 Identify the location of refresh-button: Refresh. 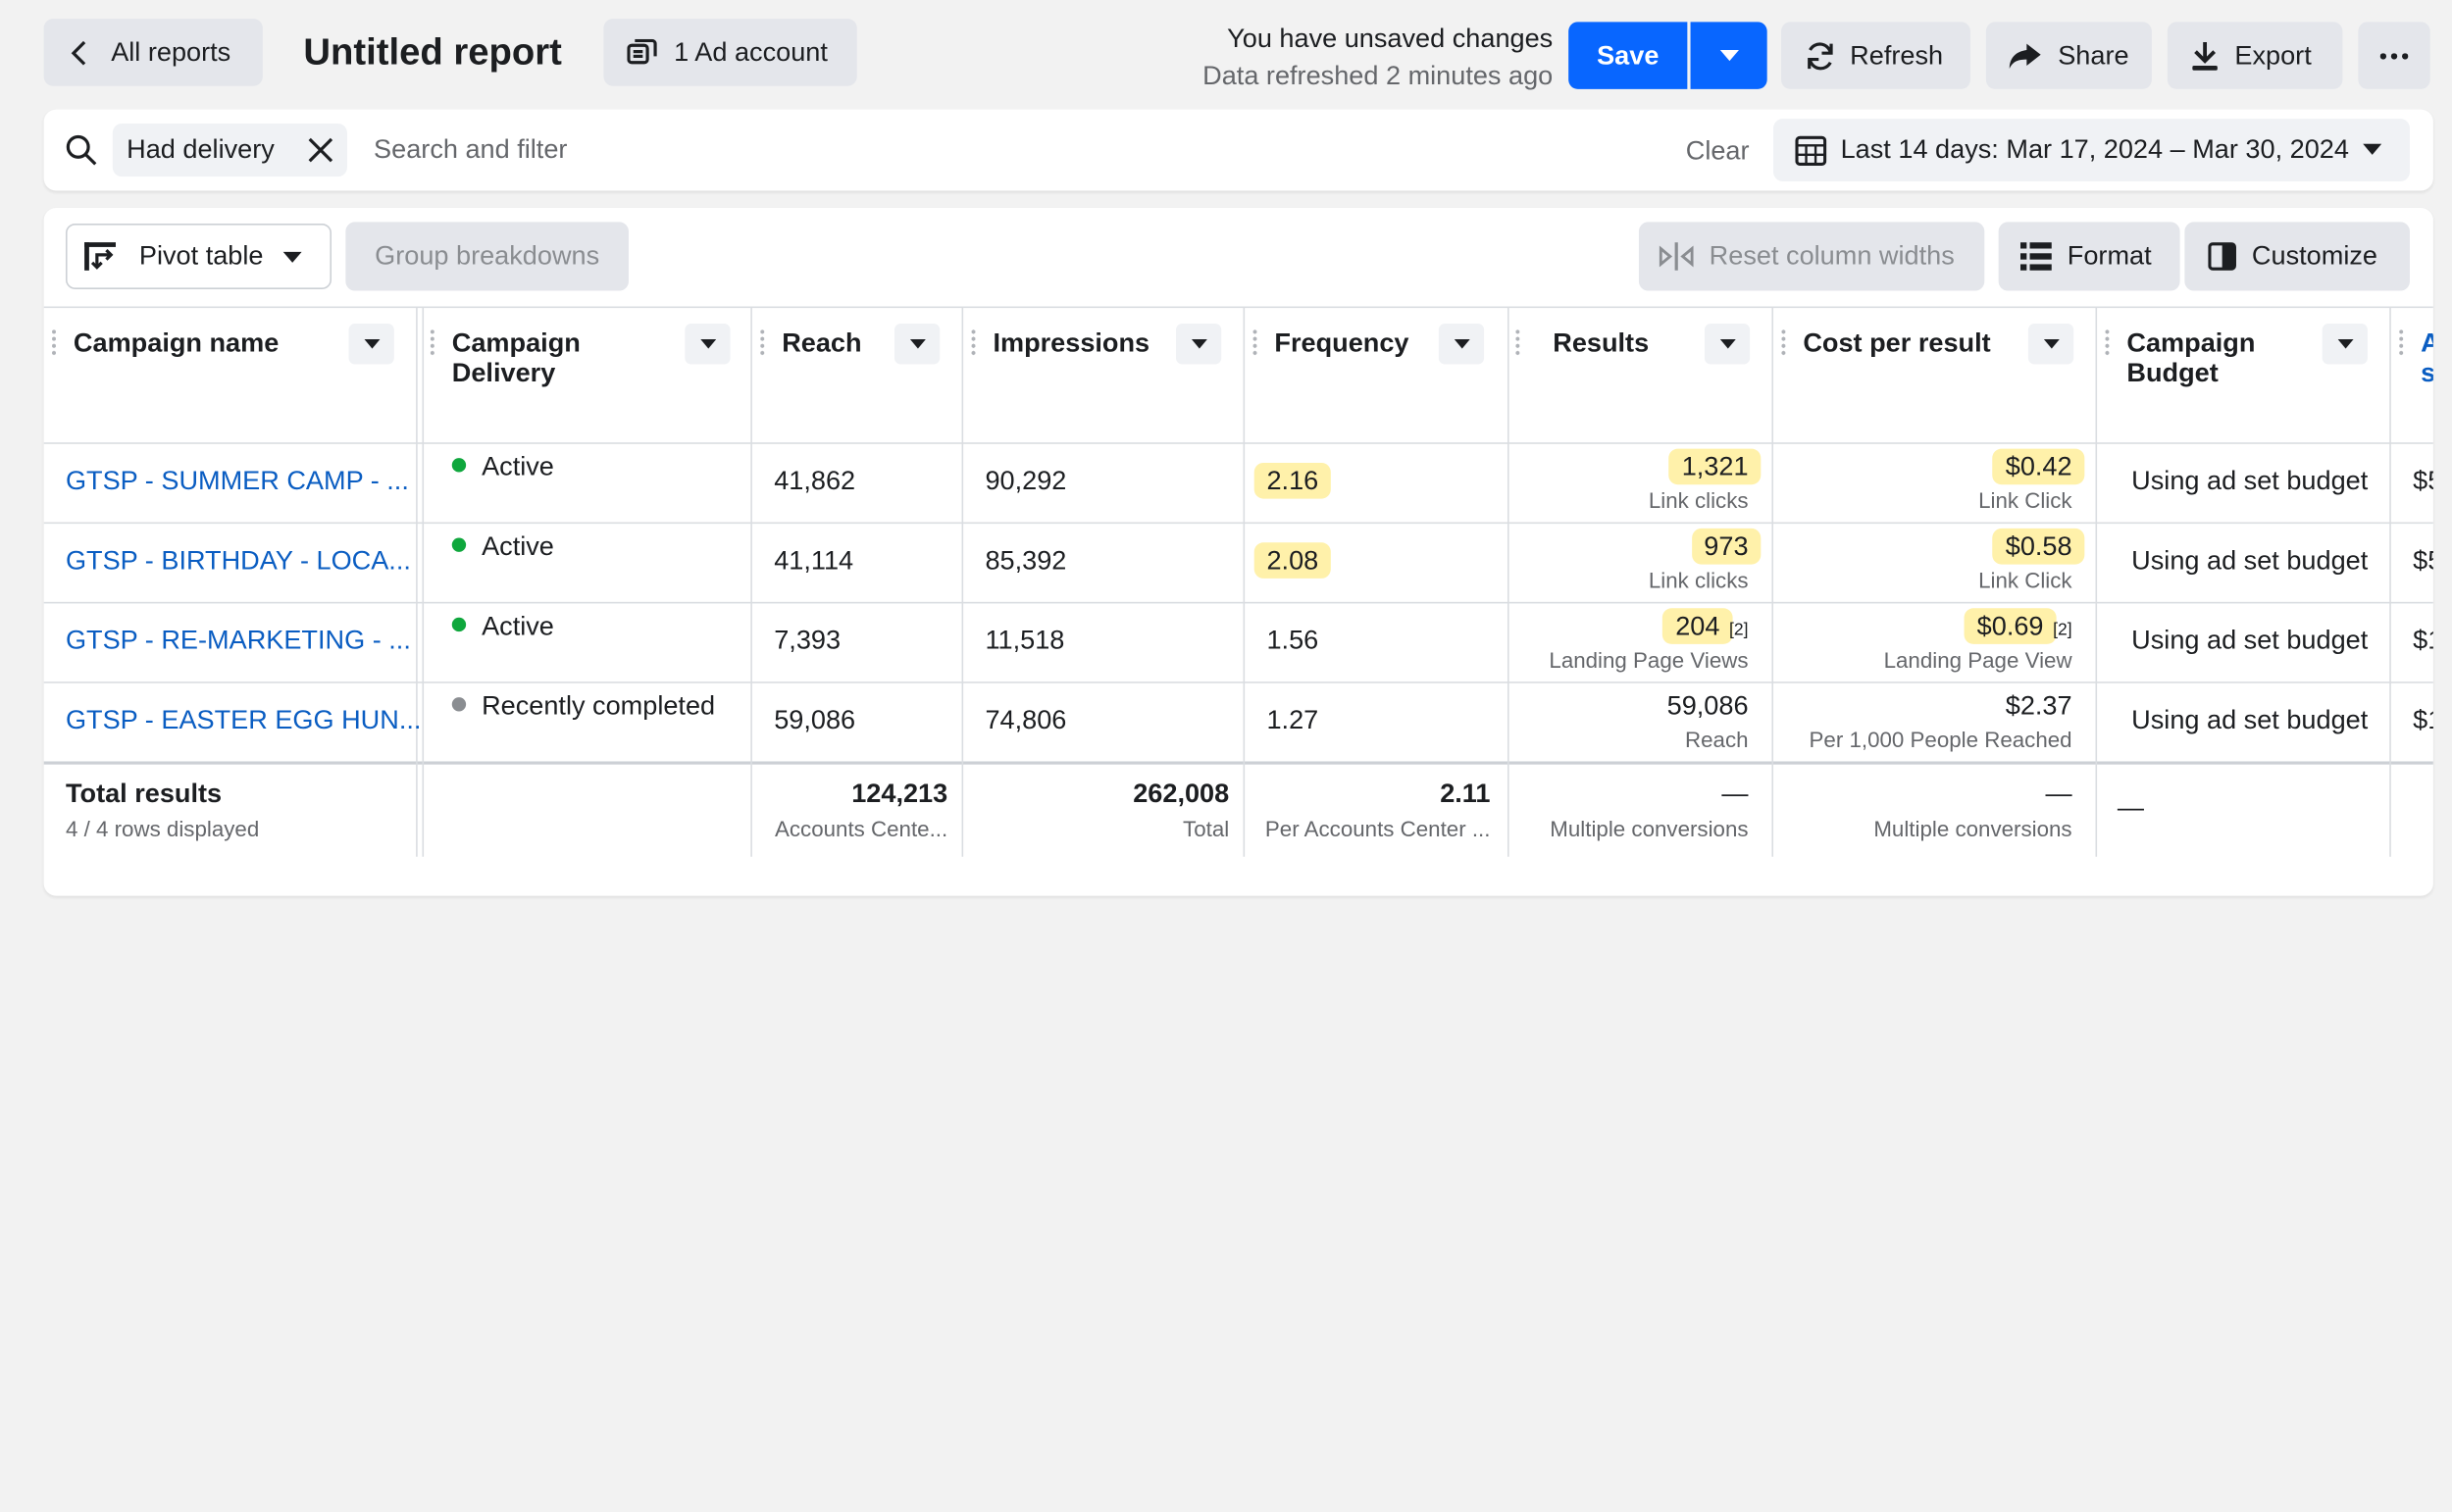
(1875, 55).